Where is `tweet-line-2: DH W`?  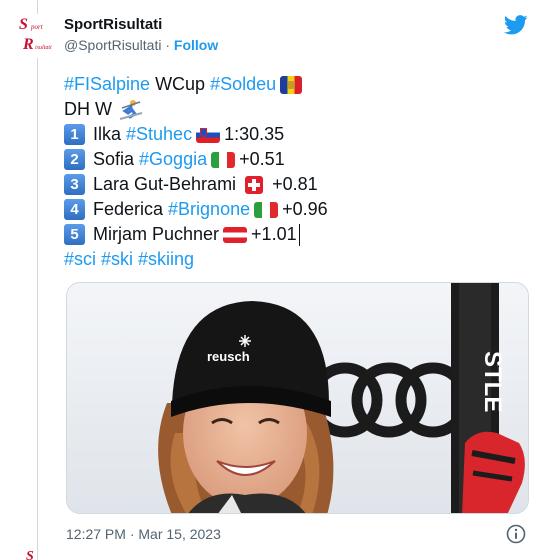
tweet-line-2: DH W is located at coordinates (299, 109).